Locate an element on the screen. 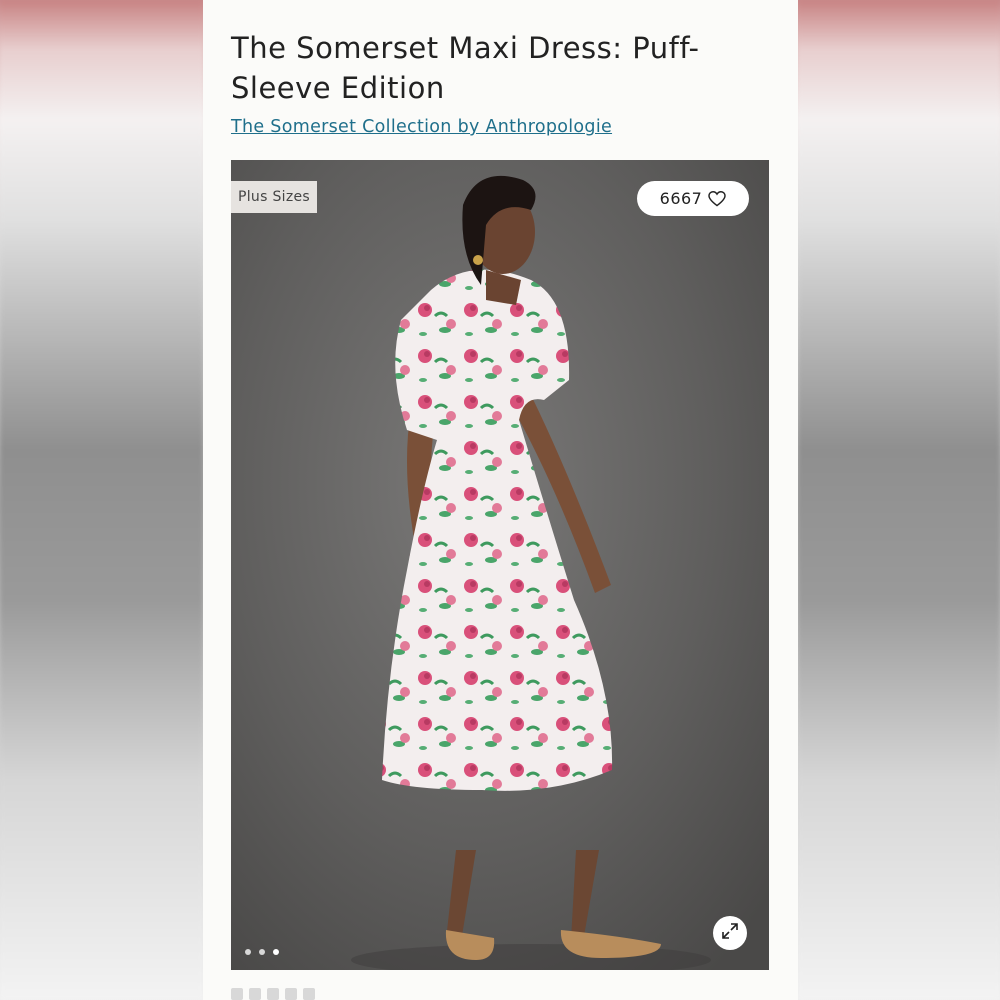 The width and height of the screenshot is (1000, 1000). expand-icon is located at coordinates (730, 933).